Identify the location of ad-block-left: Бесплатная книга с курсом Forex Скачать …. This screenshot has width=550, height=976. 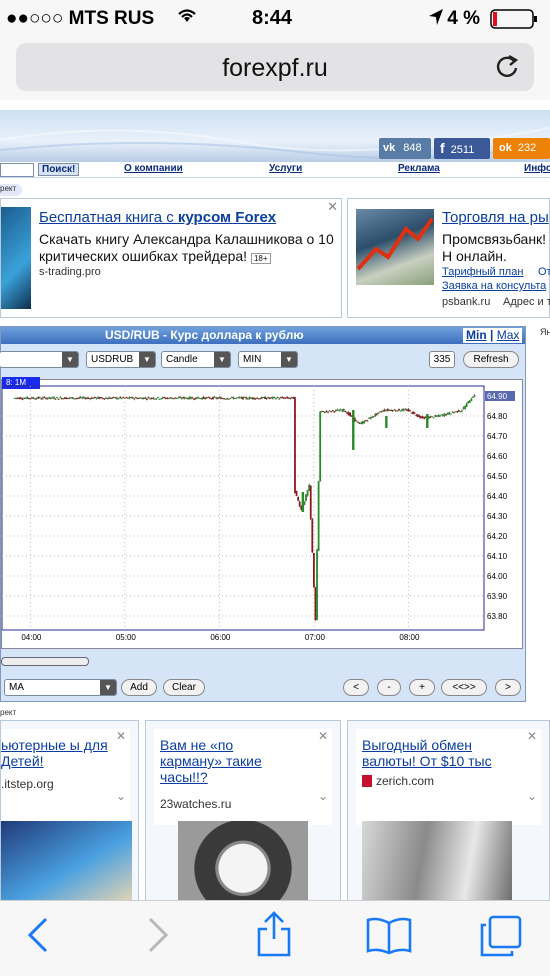
(171, 258).